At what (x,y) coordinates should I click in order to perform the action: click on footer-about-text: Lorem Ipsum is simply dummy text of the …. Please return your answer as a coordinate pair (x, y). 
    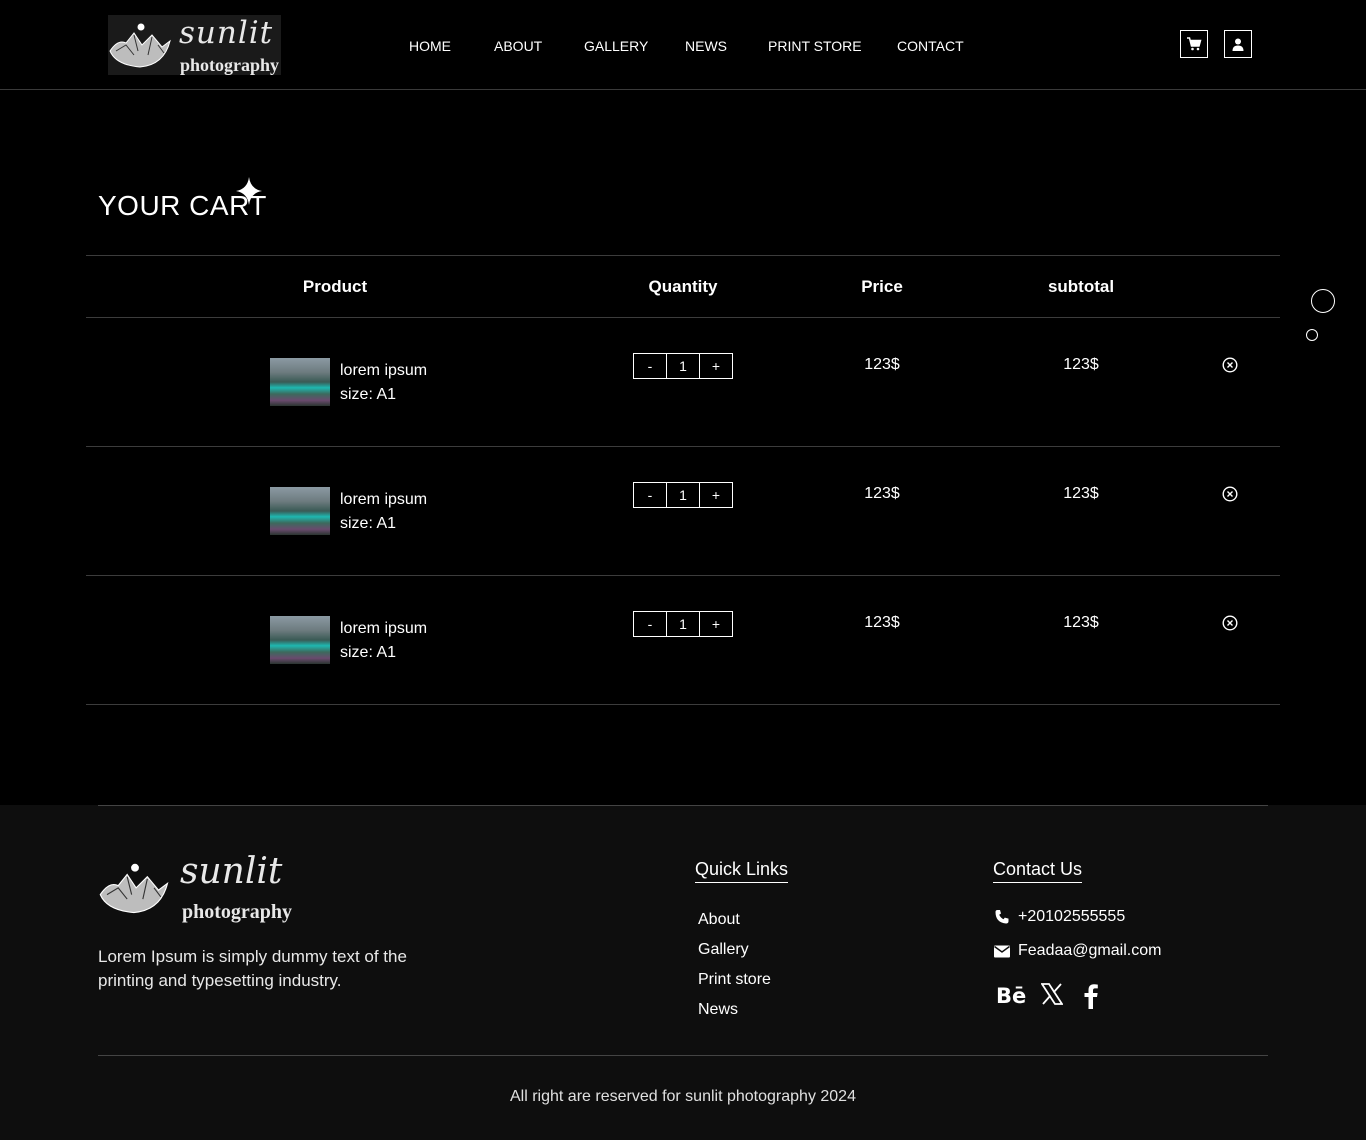
    Looking at the image, I should click on (252, 968).